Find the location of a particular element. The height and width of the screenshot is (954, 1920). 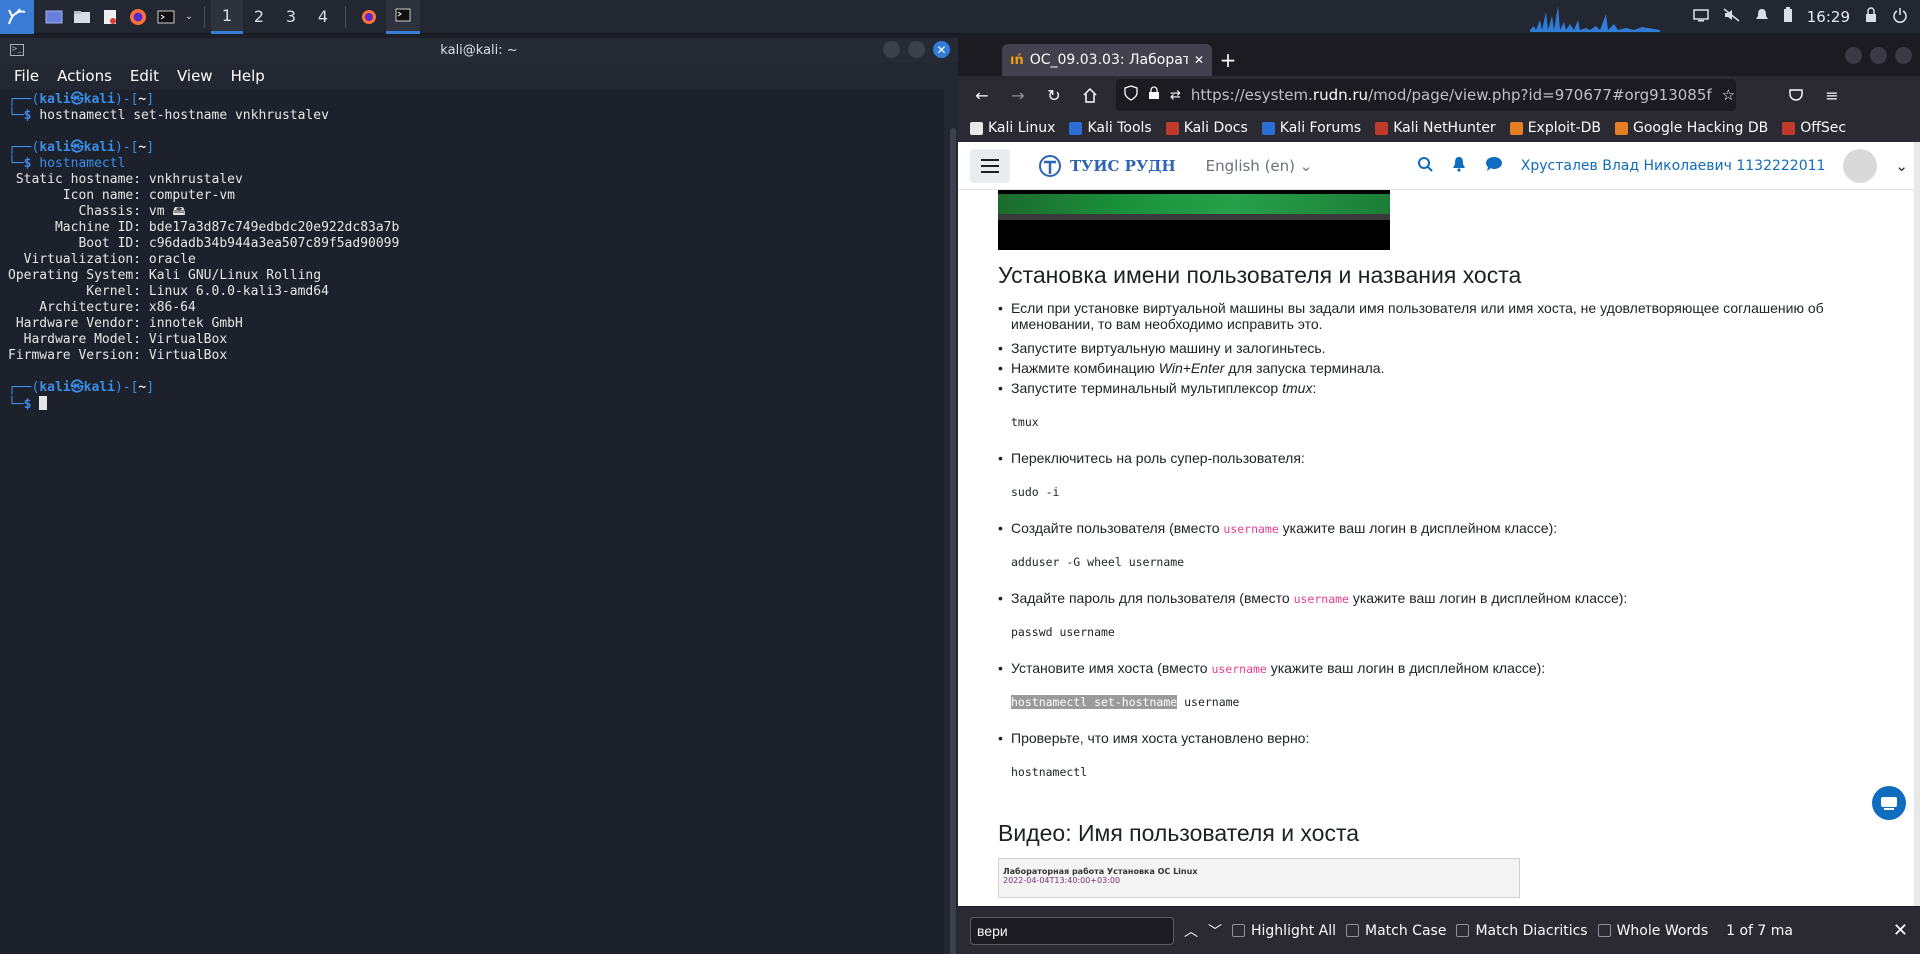

bookmark-favicon-icon is located at coordinates (1076, 128).